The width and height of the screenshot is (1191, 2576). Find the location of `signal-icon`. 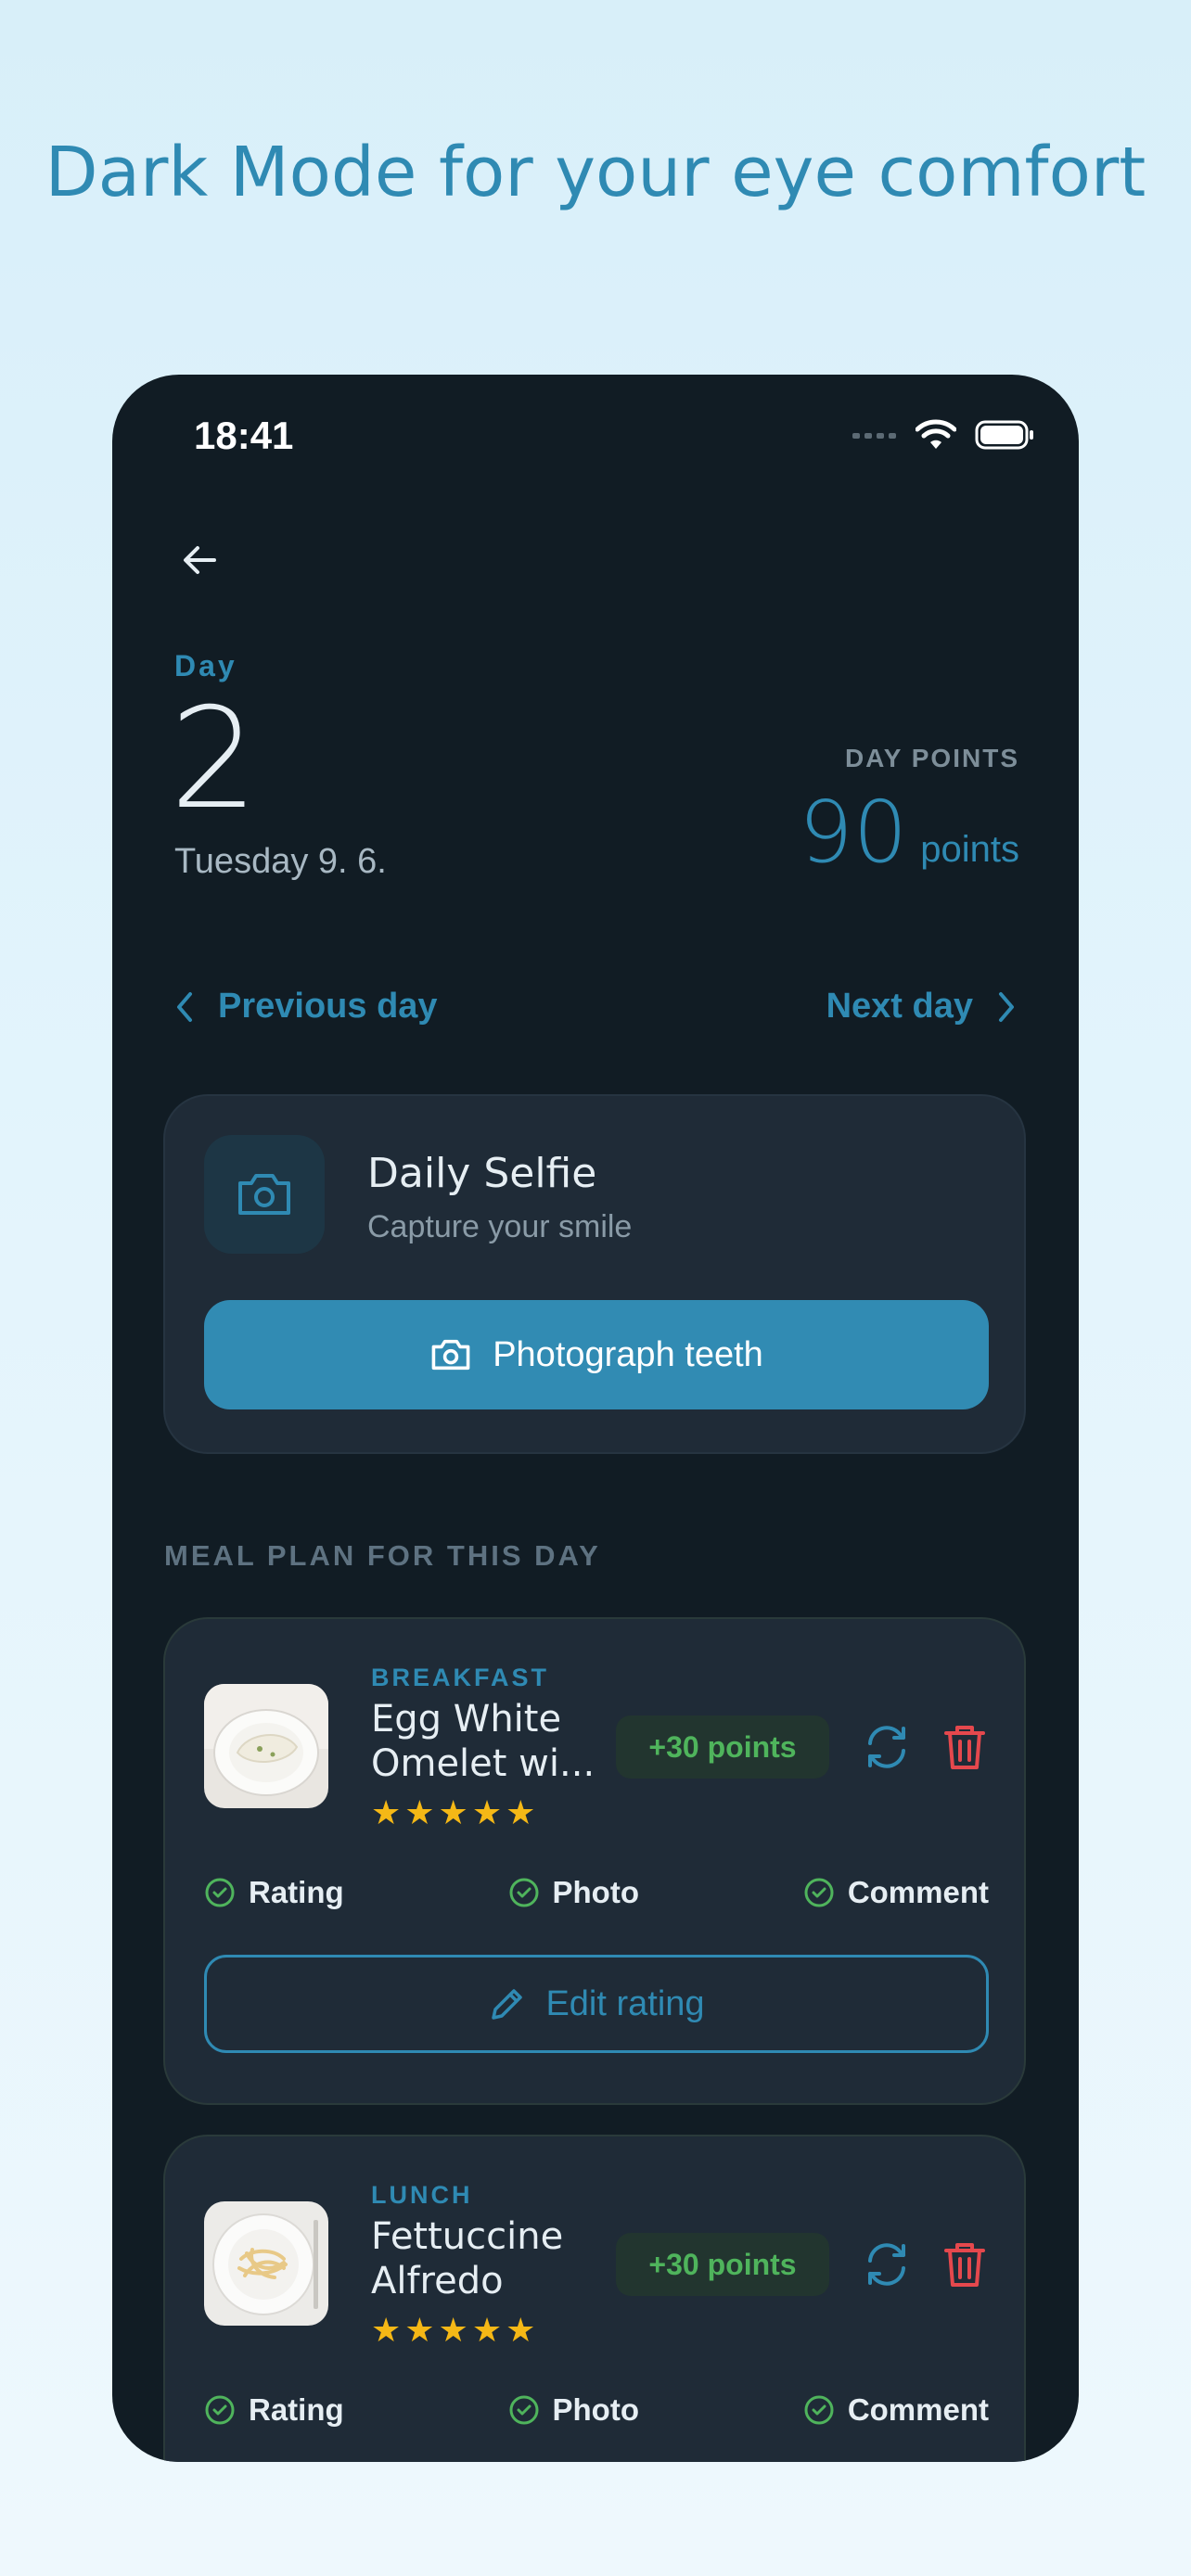

signal-icon is located at coordinates (874, 436).